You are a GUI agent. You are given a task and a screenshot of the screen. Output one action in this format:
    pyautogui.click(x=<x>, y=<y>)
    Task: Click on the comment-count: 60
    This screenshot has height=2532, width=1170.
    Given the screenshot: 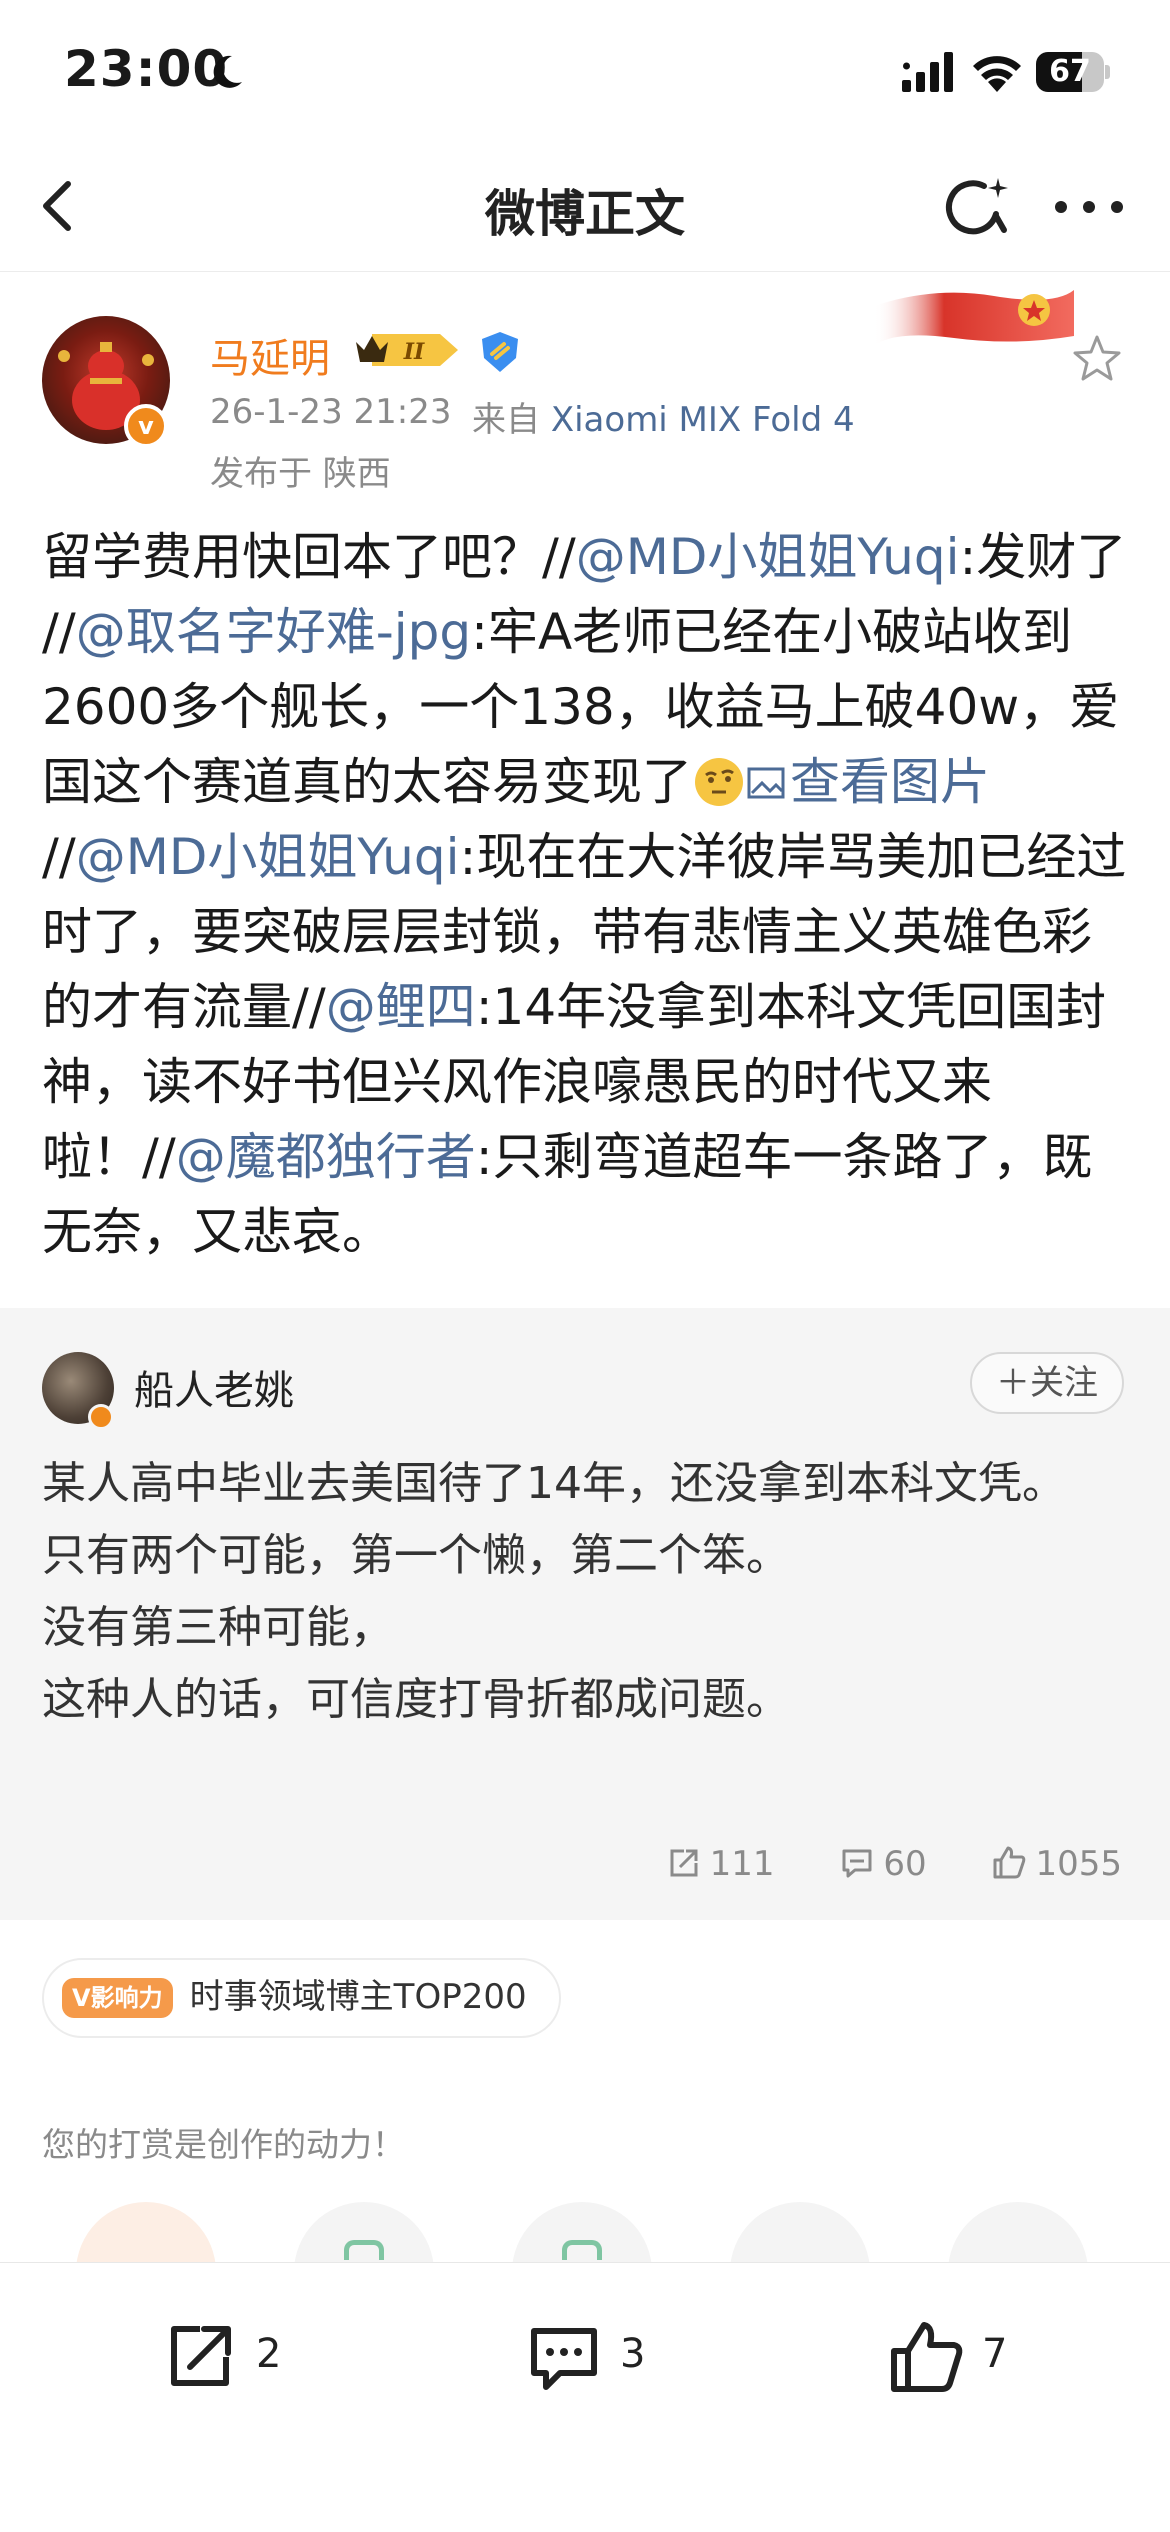 What is the action you would take?
    pyautogui.click(x=905, y=1864)
    